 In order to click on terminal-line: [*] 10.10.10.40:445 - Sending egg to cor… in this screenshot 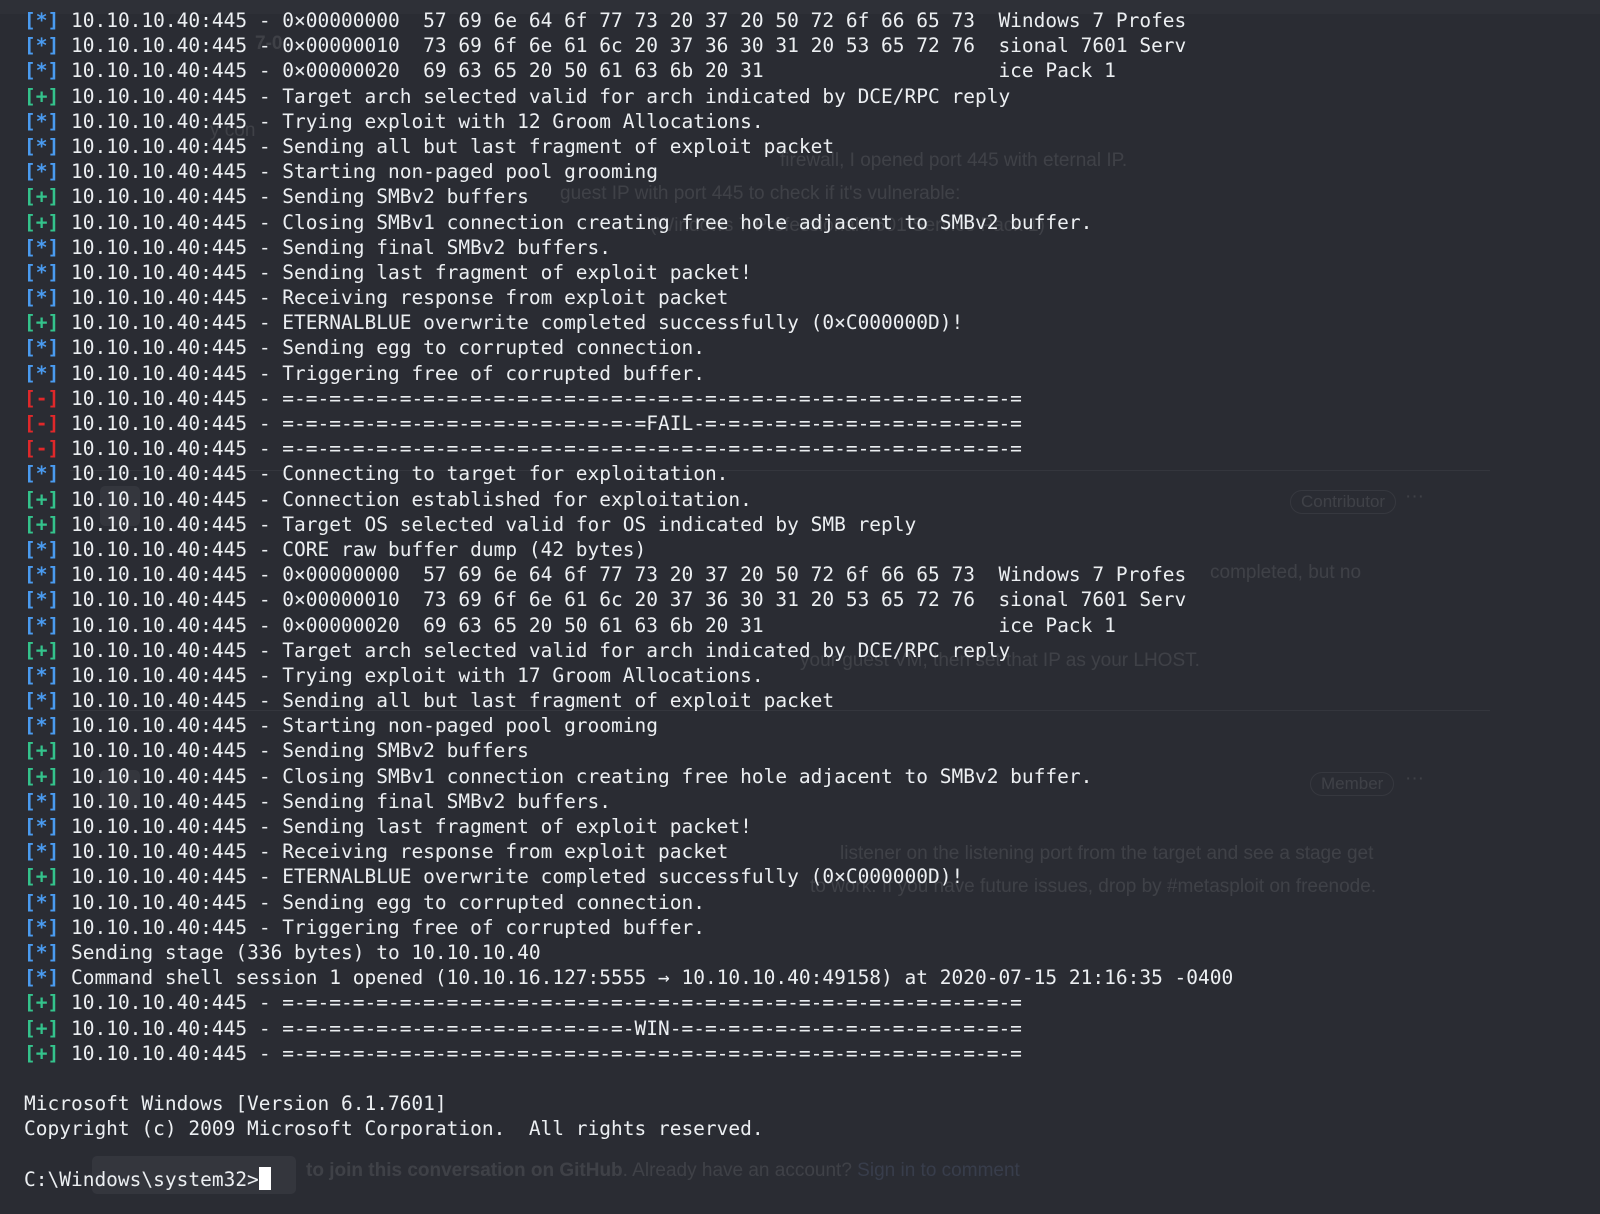, I will do `click(804, 347)`.